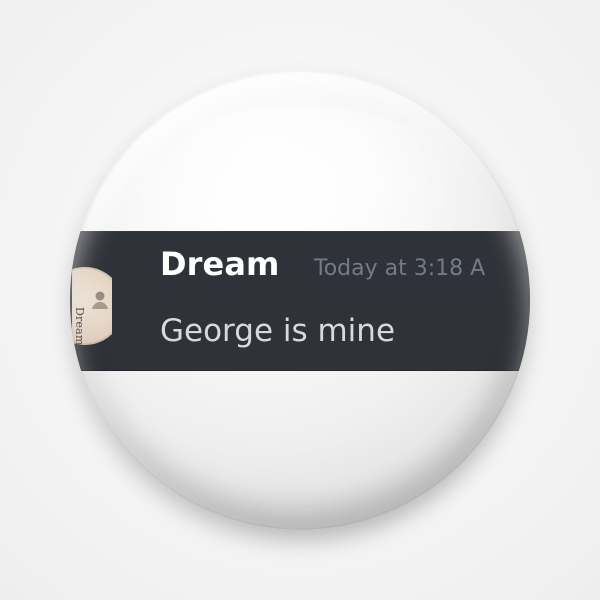  Describe the element at coordinates (79, 326) in the screenshot. I see `avatar-label: Dream` at that location.